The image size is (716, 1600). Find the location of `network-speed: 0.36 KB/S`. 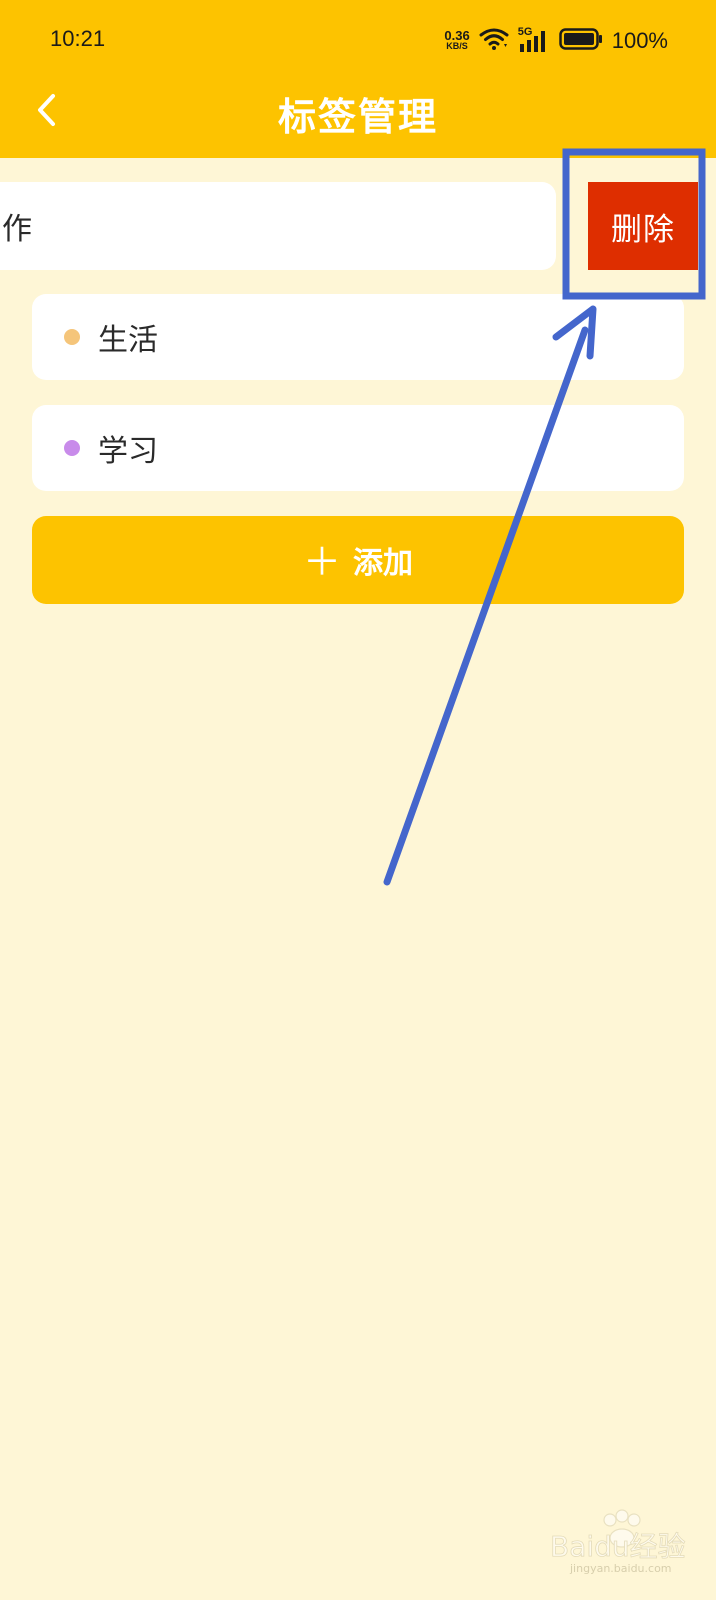

network-speed: 0.36 KB/S is located at coordinates (457, 40).